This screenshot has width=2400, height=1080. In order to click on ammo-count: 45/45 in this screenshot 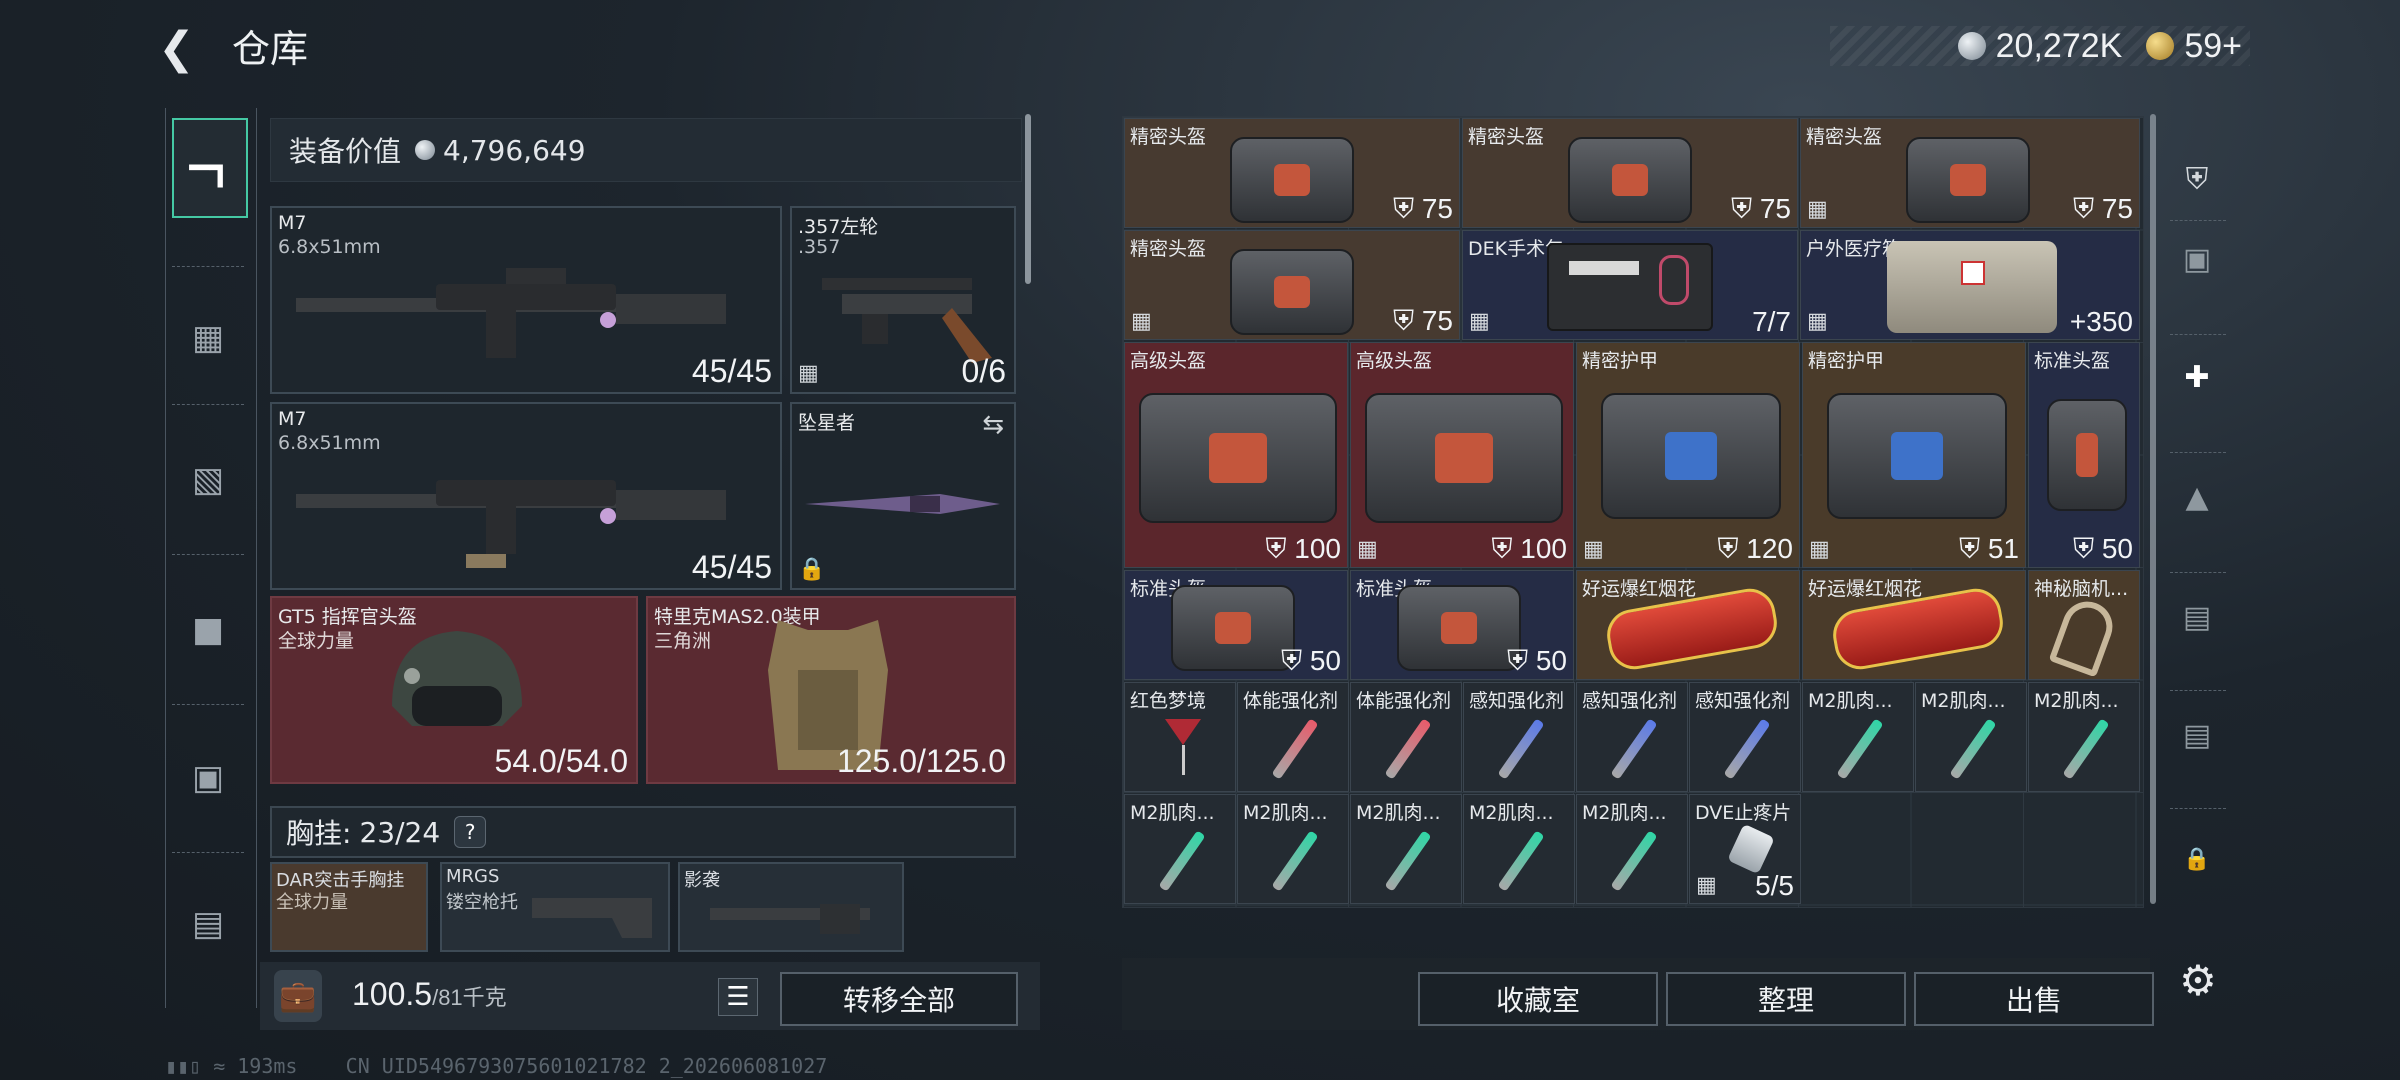, I will do `click(731, 371)`.